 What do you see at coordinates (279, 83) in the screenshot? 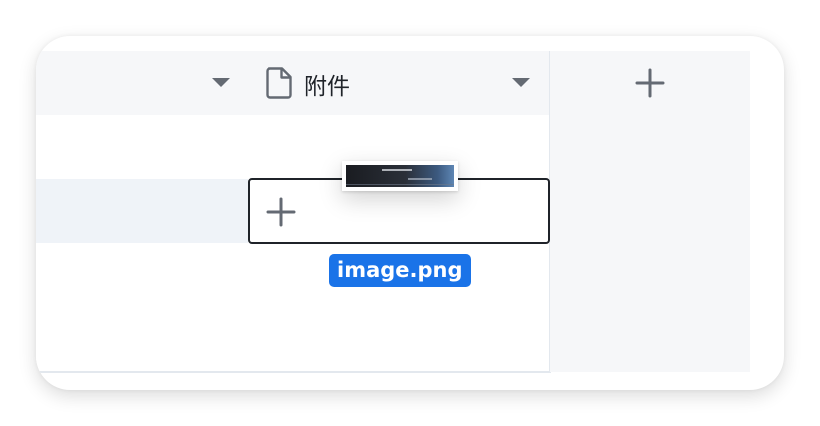
I see `file-icon` at bounding box center [279, 83].